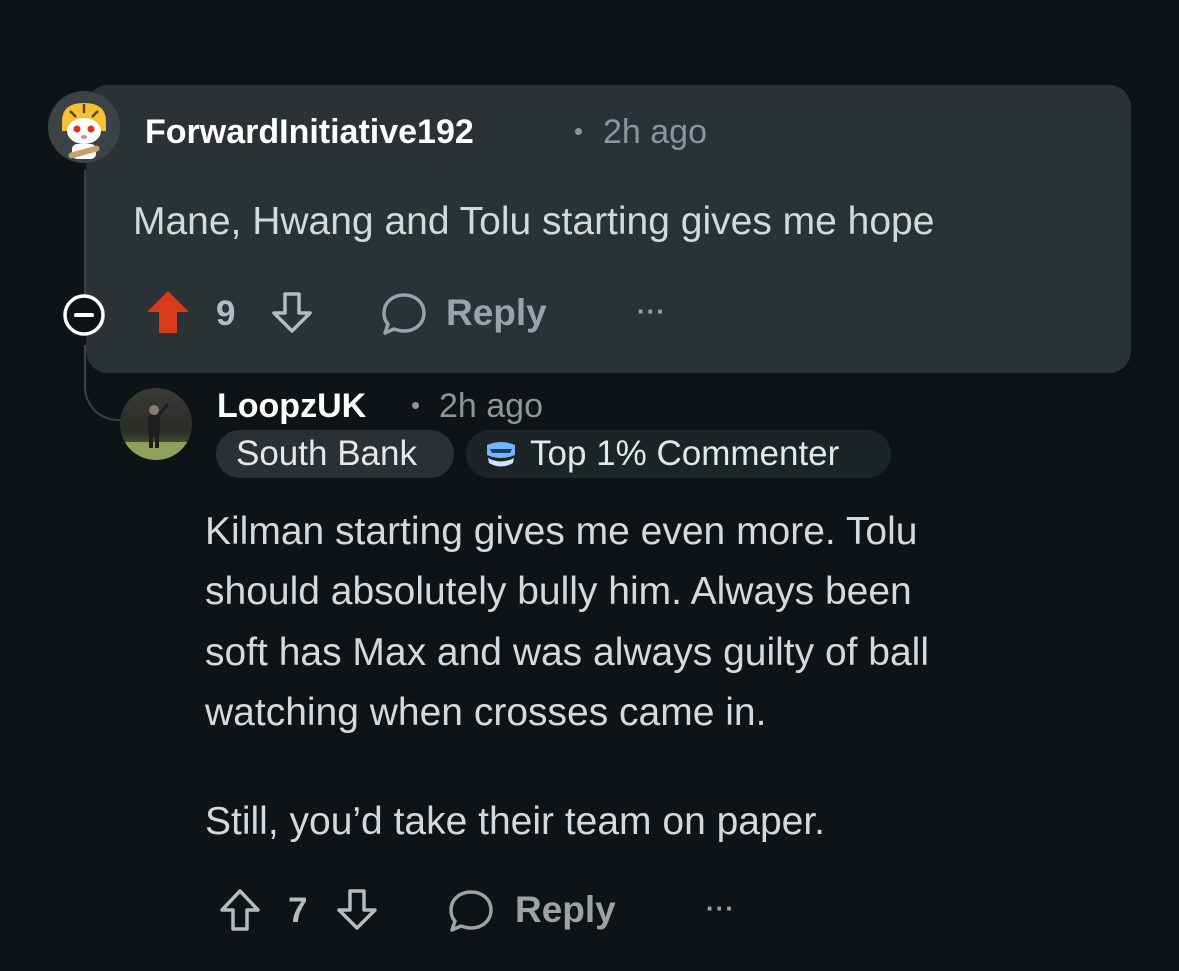  What do you see at coordinates (655, 132) in the screenshot?
I see `parent-timestamp: 2h ago` at bounding box center [655, 132].